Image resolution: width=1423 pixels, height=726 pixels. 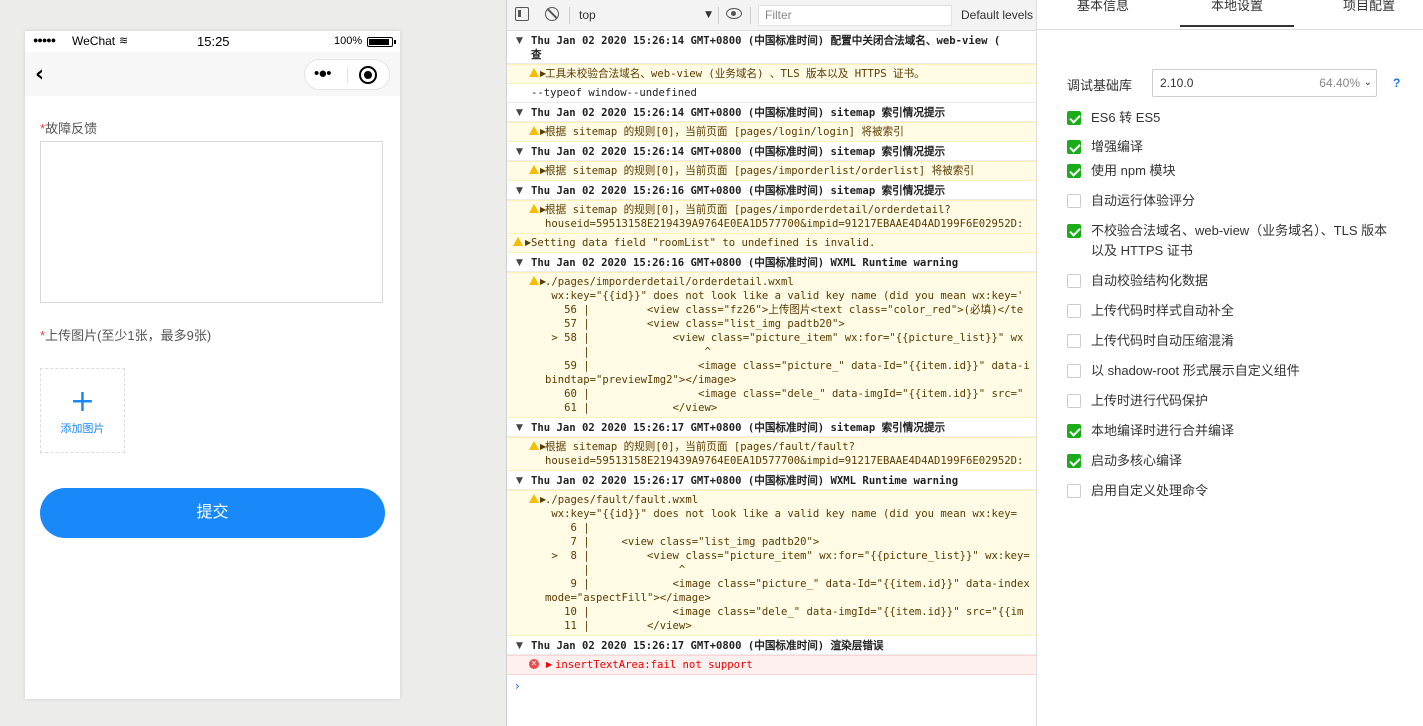 What do you see at coordinates (1229, 401) in the screenshot?
I see `setting-option: 上传时进行代码保护` at bounding box center [1229, 401].